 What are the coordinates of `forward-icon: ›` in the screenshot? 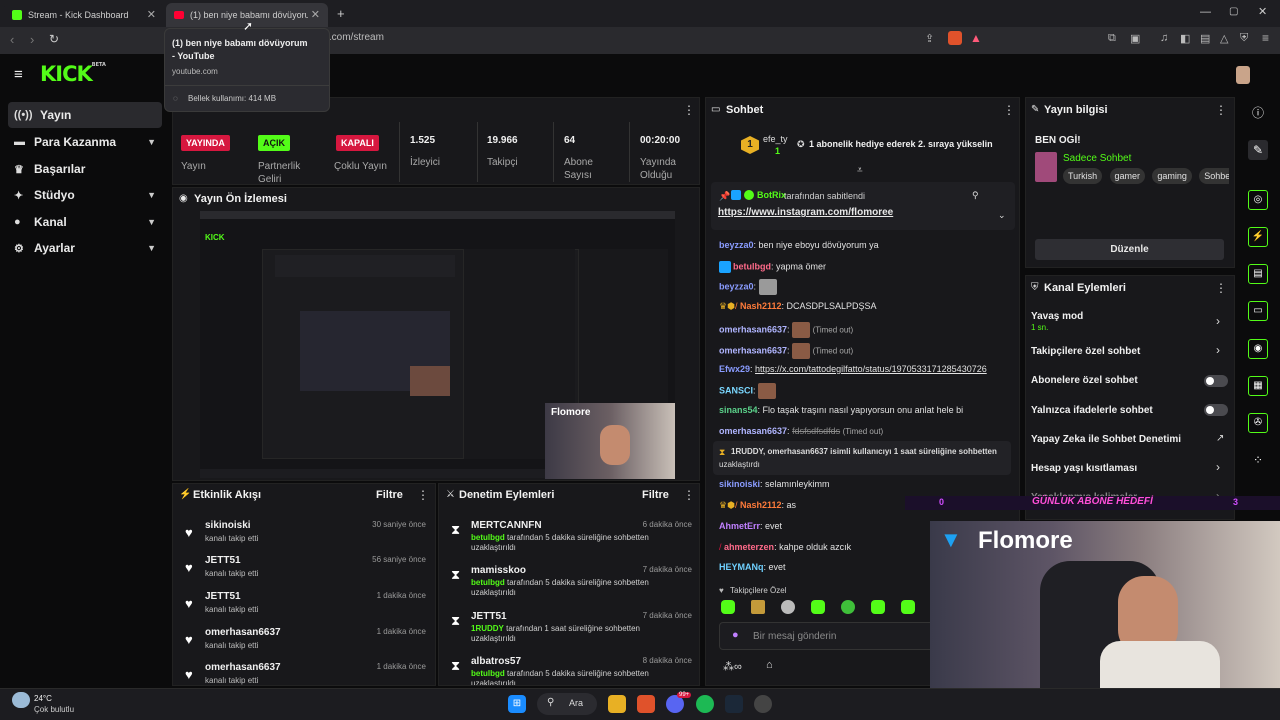 It's located at (32, 39).